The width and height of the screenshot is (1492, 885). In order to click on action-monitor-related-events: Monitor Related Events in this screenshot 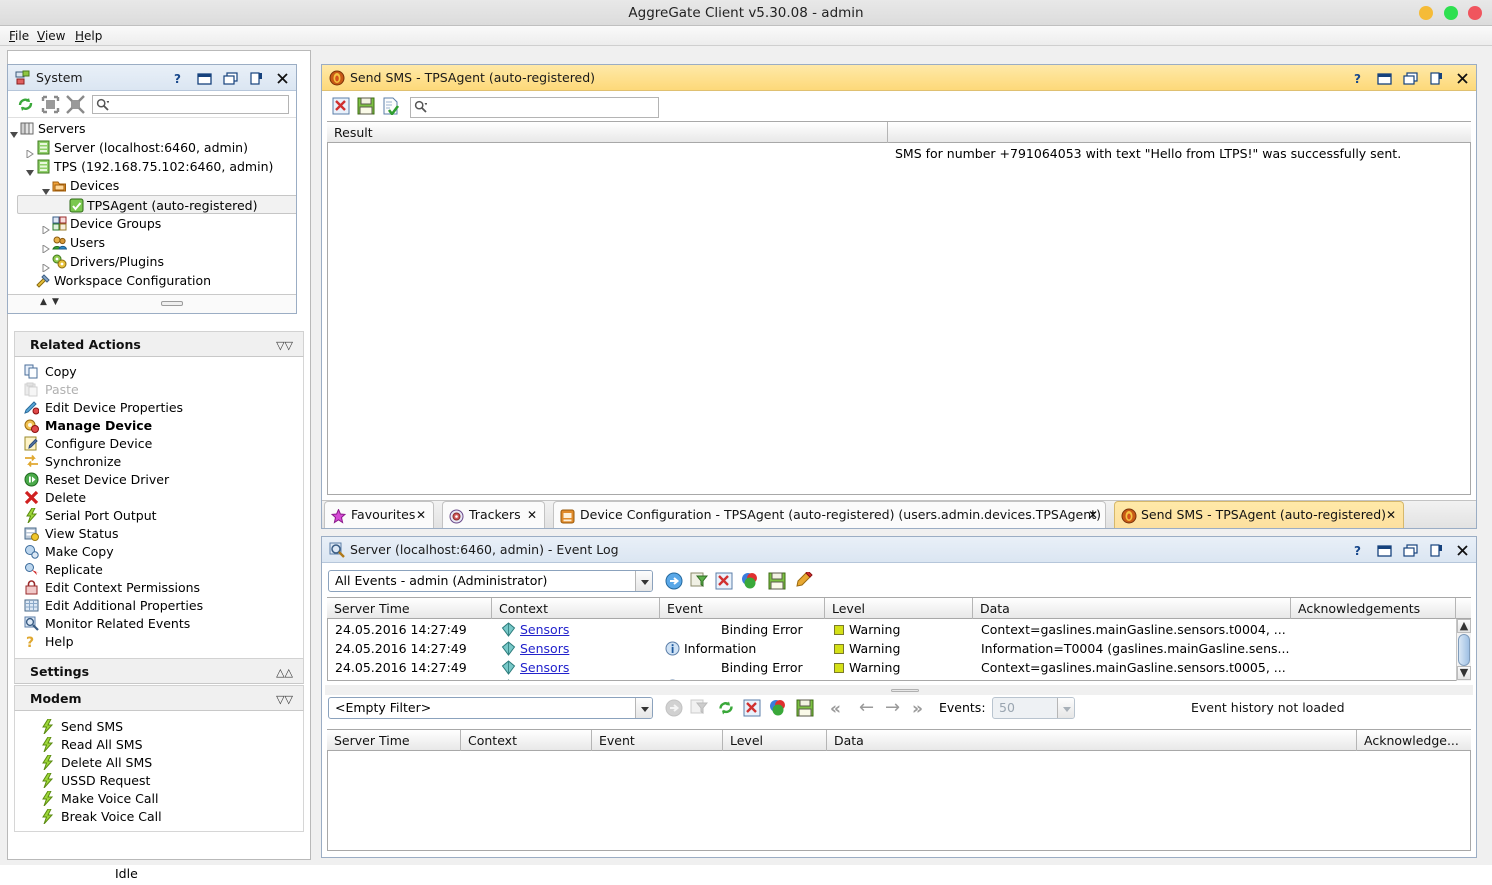, I will do `click(159, 624)`.